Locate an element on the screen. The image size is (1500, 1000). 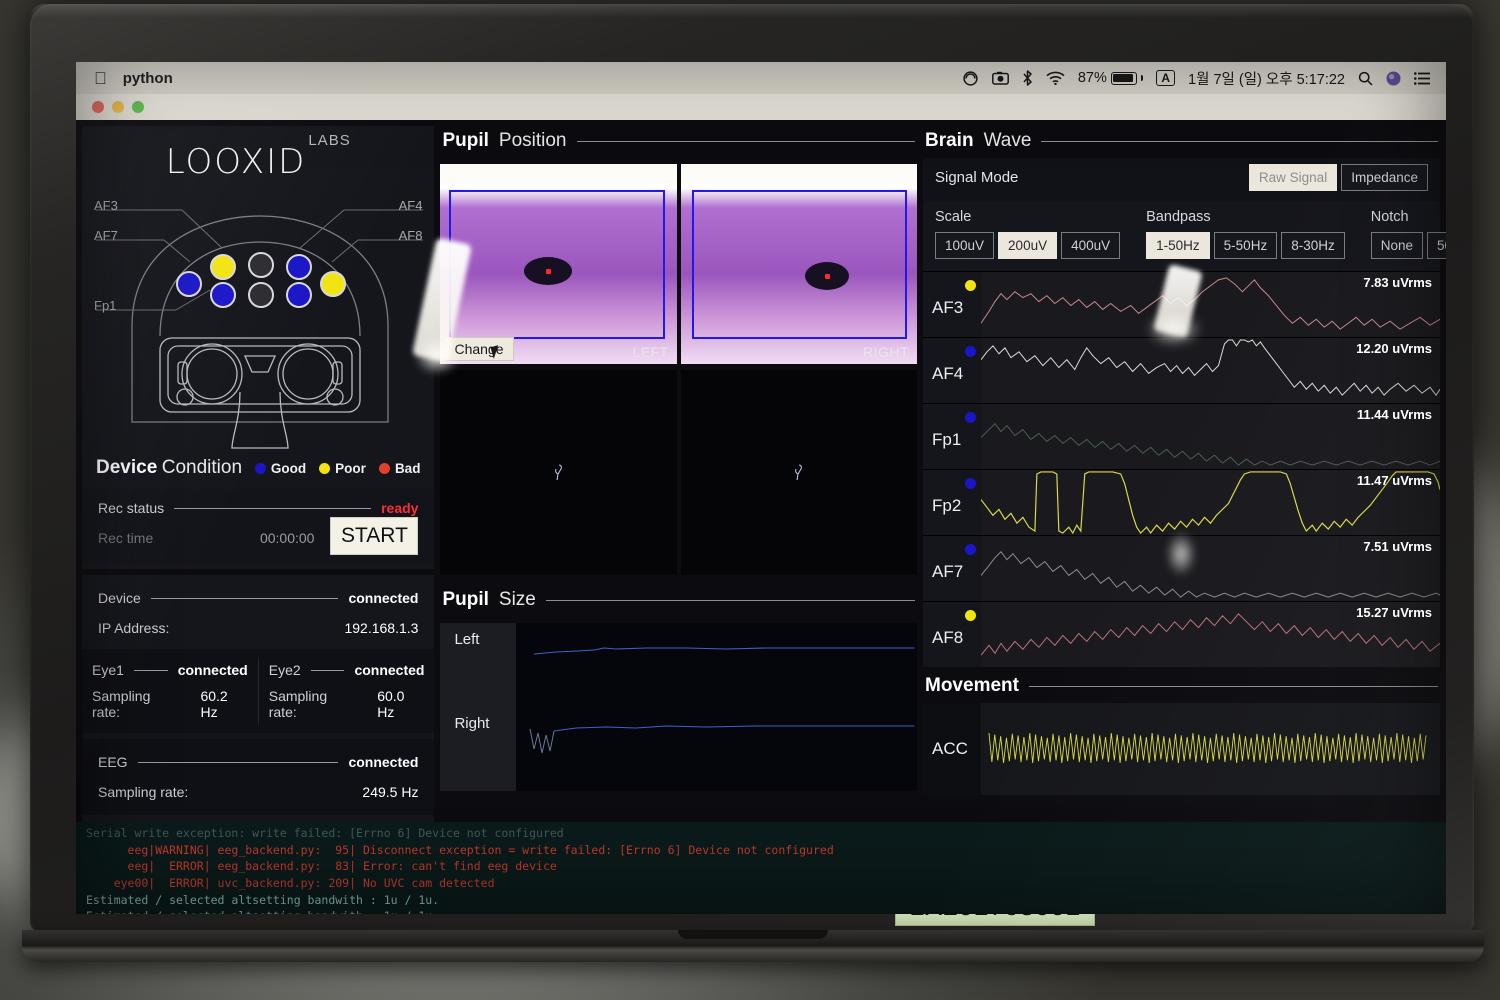
eeg-sensor-panel: EEG connected Sampling rate: 249.5 Hz is located at coordinates (258, 777).